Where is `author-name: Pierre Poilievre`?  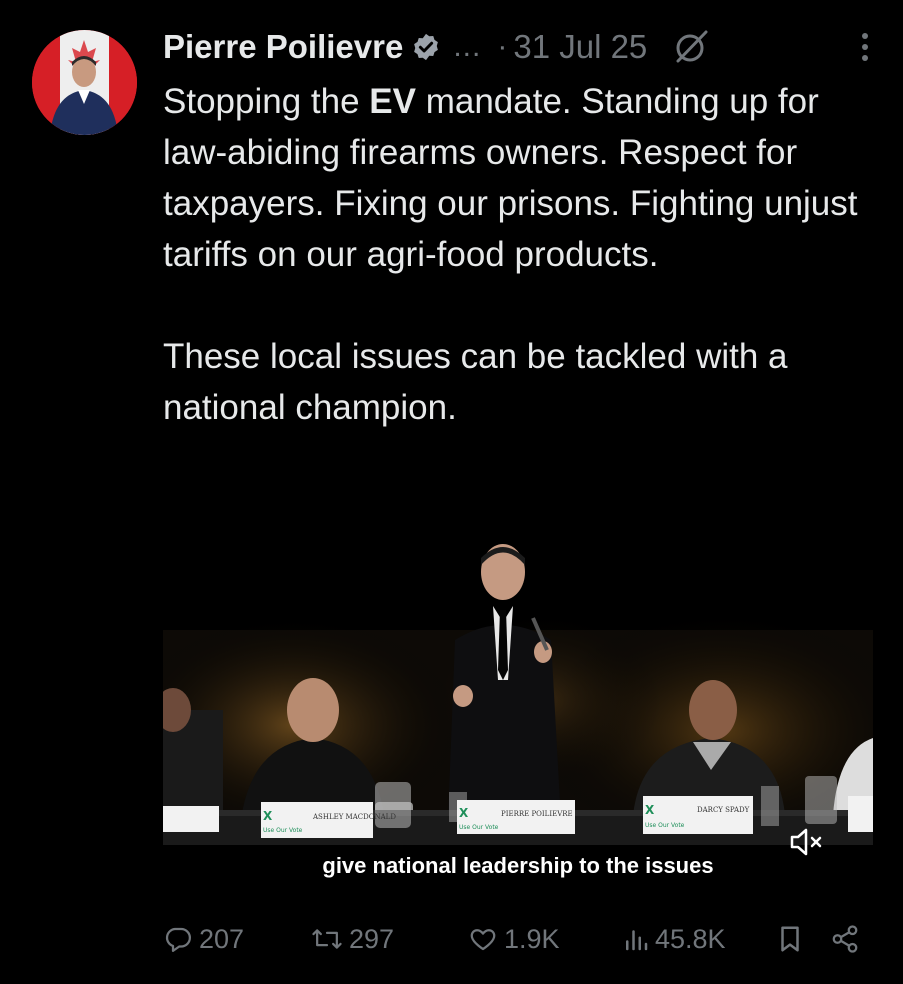 author-name: Pierre Poilievre is located at coordinates (283, 47).